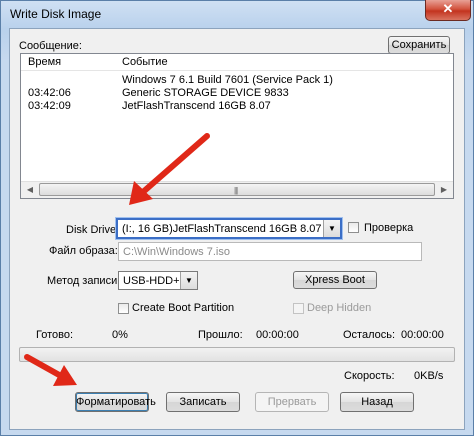 This screenshot has height=437, width=474. I want to click on grip-icon: |||, so click(236, 190).